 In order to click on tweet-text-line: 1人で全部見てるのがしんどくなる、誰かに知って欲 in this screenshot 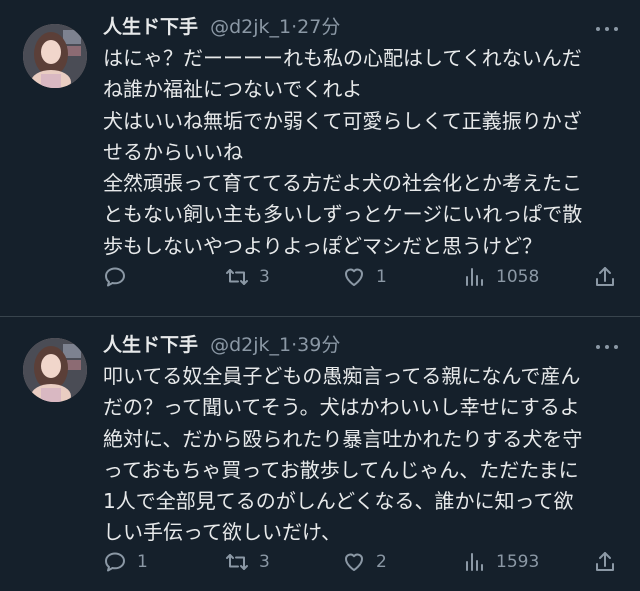, I will do `click(338, 501)`.